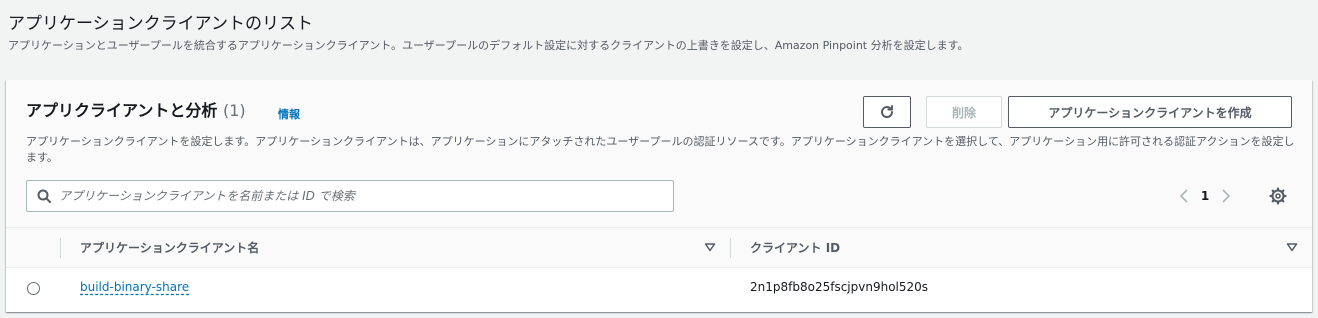 The height and width of the screenshot is (318, 1318). What do you see at coordinates (44, 196) in the screenshot?
I see `search-icon` at bounding box center [44, 196].